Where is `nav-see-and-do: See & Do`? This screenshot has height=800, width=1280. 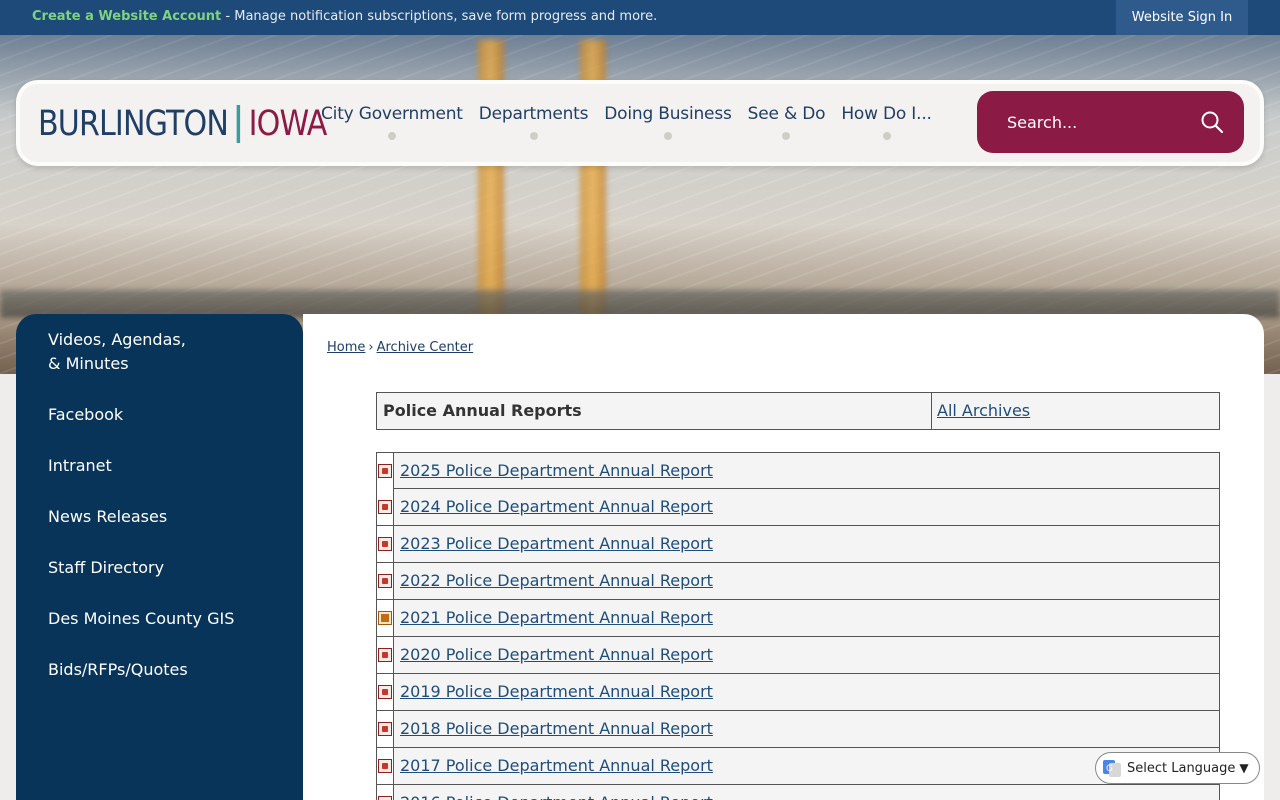 nav-see-and-do: See & Do is located at coordinates (787, 122).